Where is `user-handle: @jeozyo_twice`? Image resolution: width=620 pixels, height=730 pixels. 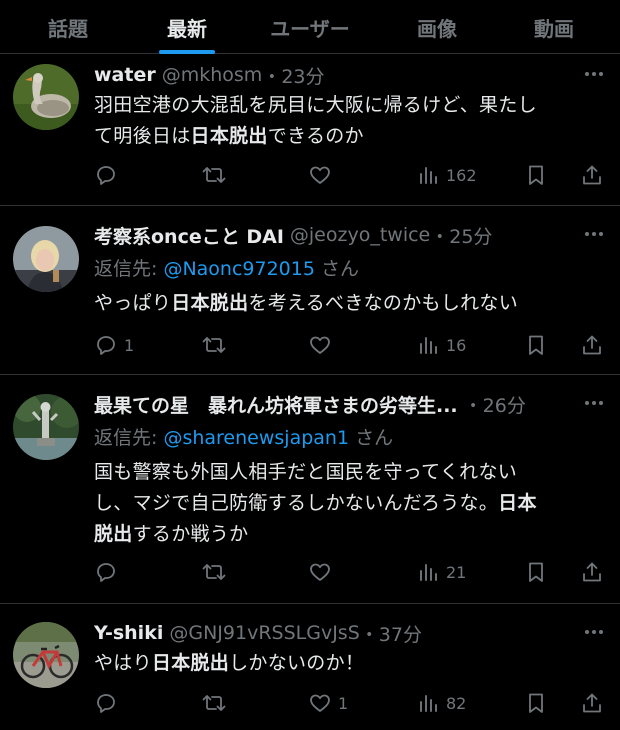 user-handle: @jeozyo_twice is located at coordinates (360, 235).